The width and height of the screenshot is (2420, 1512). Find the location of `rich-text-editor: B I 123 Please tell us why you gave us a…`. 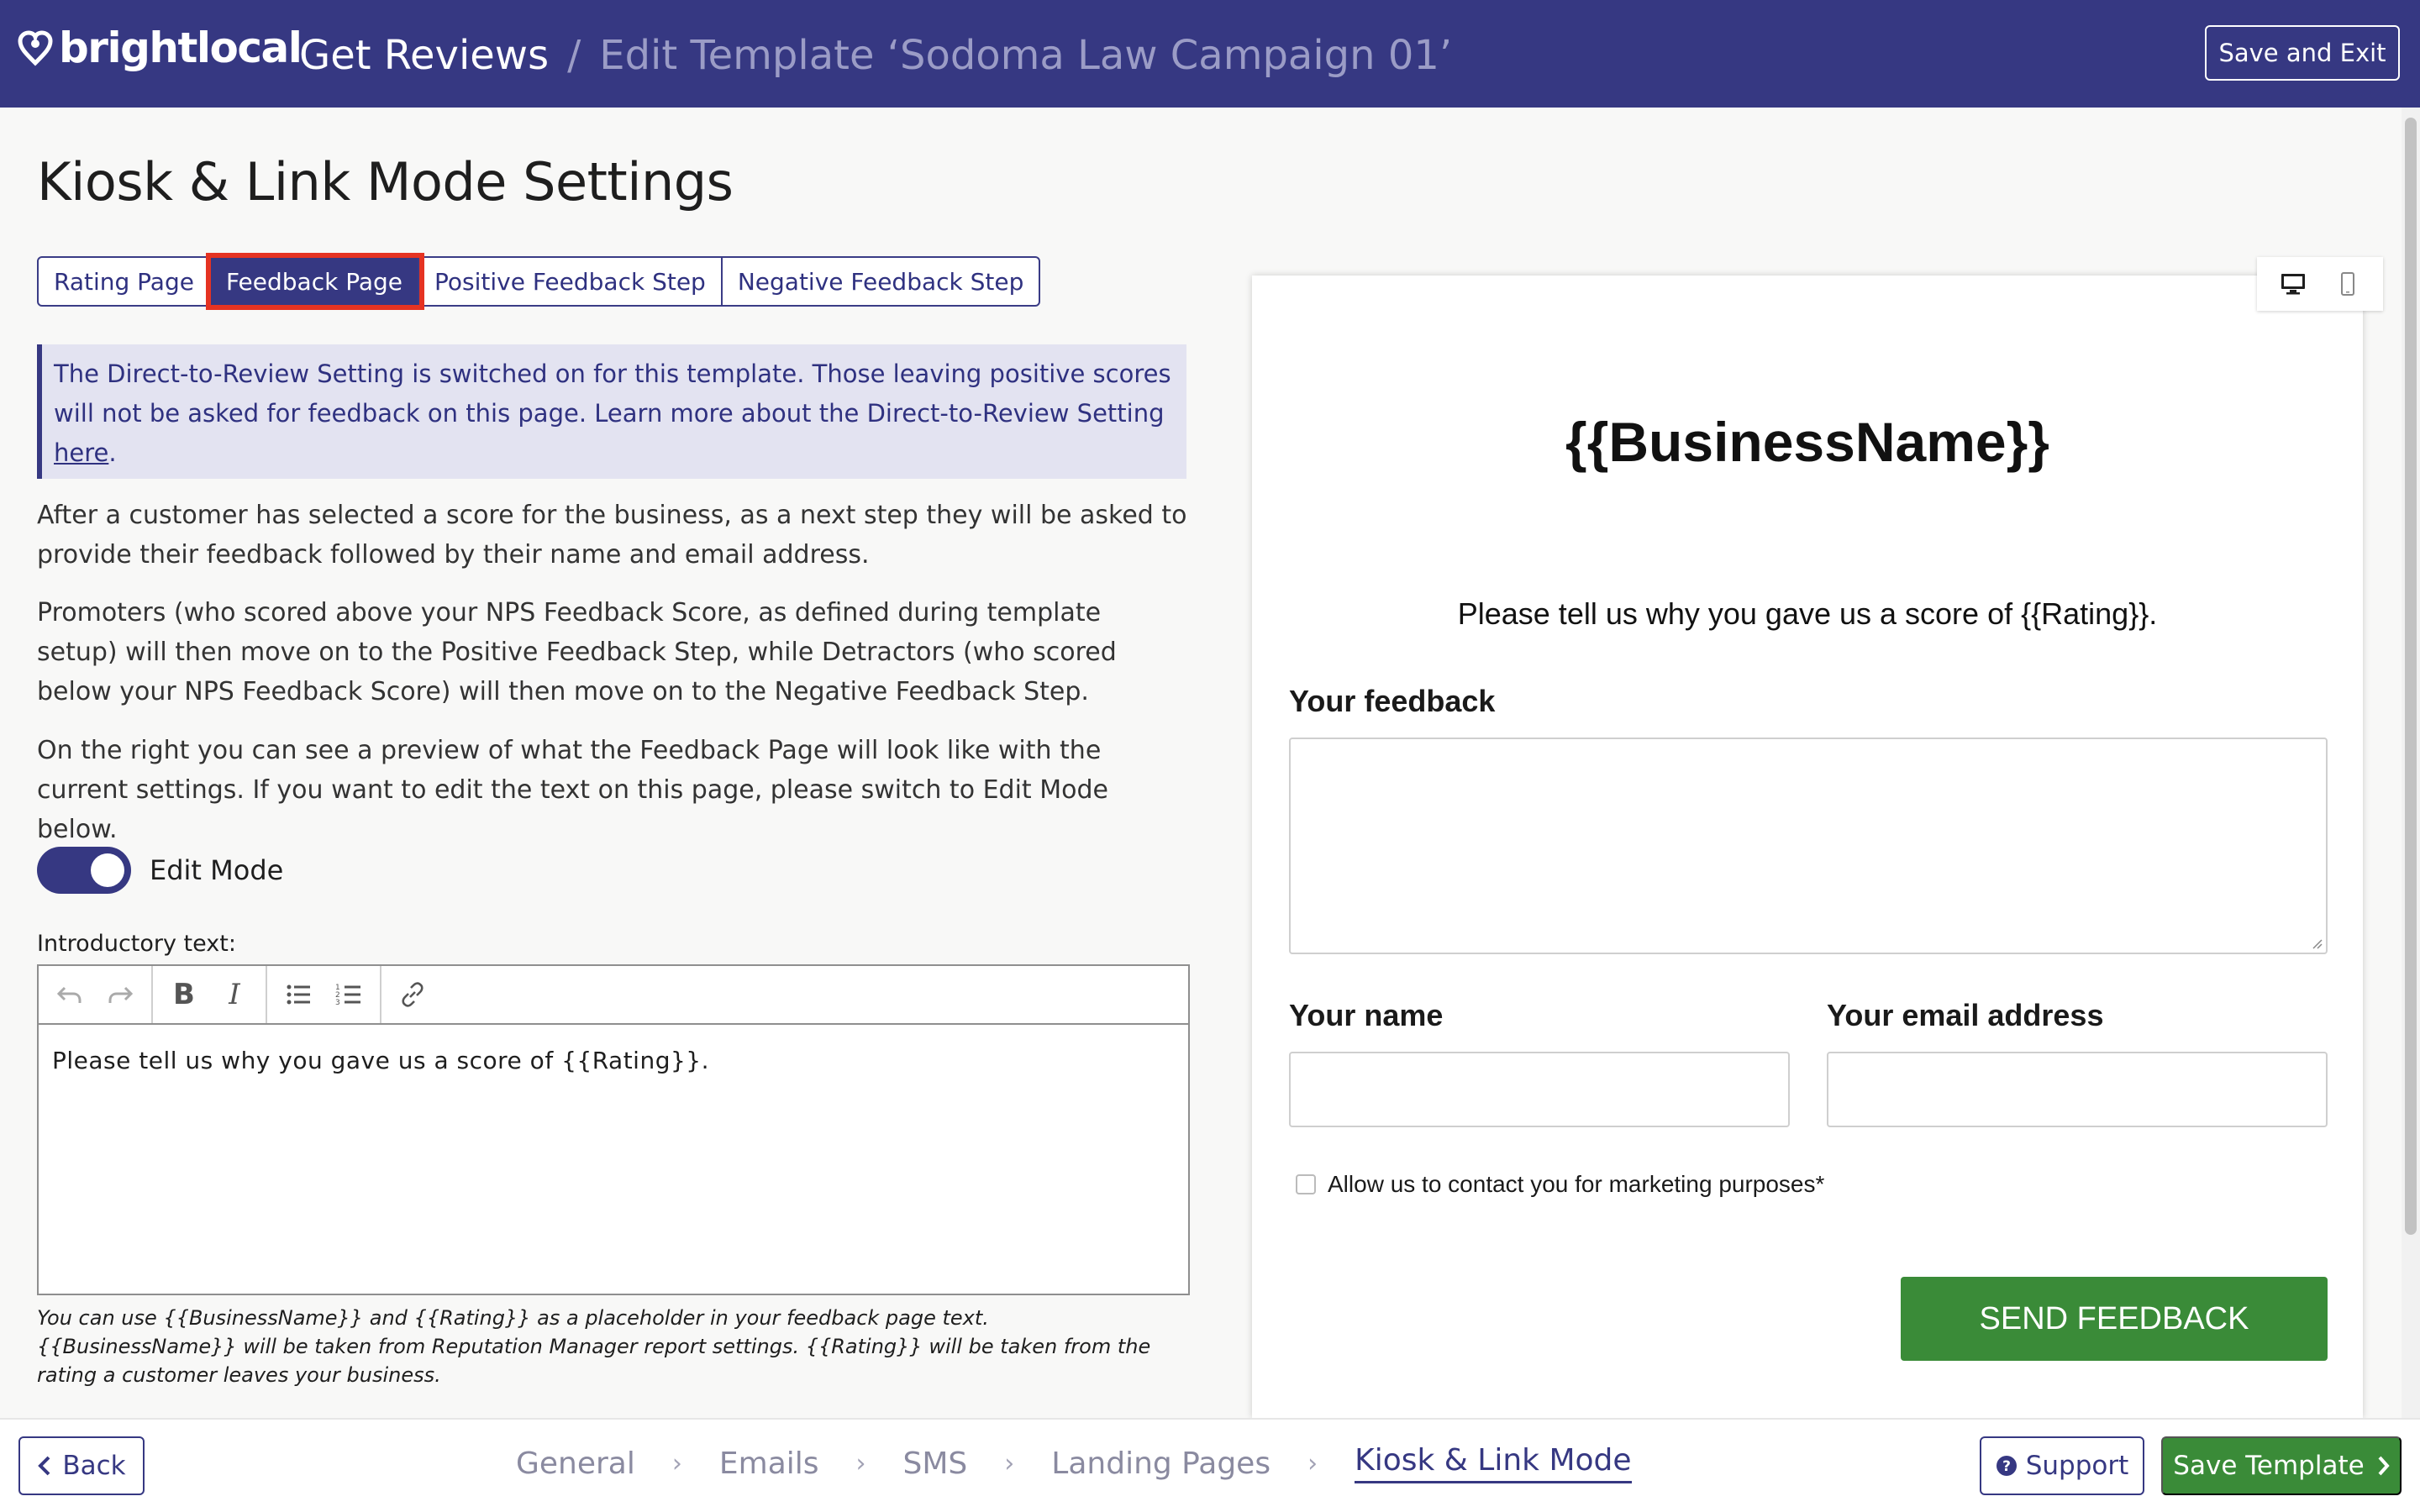

rich-text-editor: B I 123 Please tell us why you gave us a… is located at coordinates (613, 1129).